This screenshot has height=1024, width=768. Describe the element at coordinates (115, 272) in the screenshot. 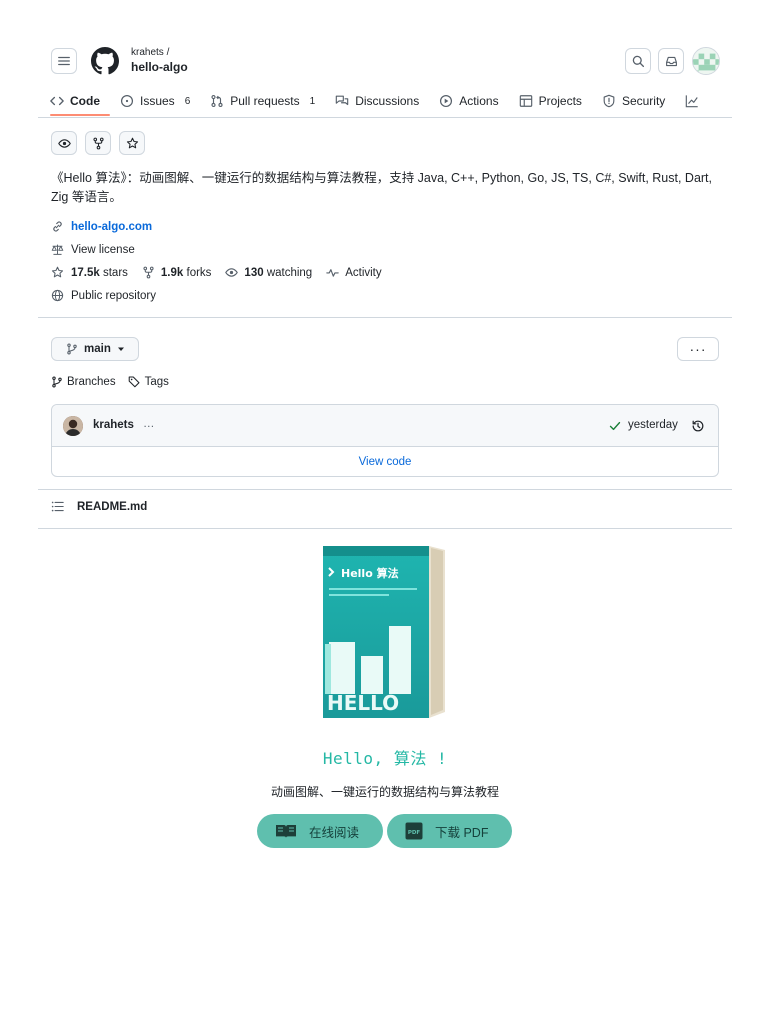

I see `stars-label: stars` at that location.